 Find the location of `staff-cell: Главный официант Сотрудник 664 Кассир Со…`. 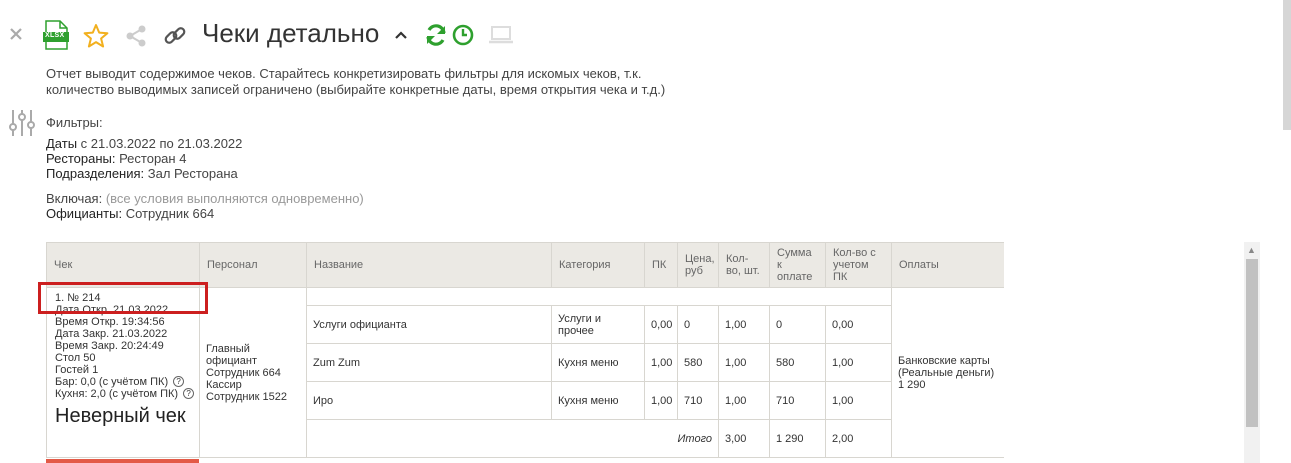

staff-cell: Главный официант Сотрудник 664 Кассир Со… is located at coordinates (253, 372).